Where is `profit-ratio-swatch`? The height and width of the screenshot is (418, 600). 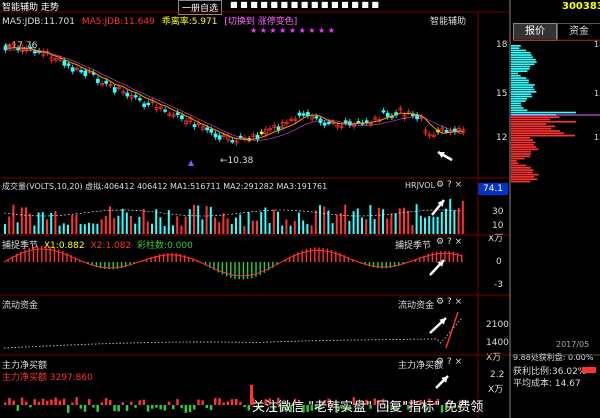
profit-ratio-swatch is located at coordinates (589, 370).